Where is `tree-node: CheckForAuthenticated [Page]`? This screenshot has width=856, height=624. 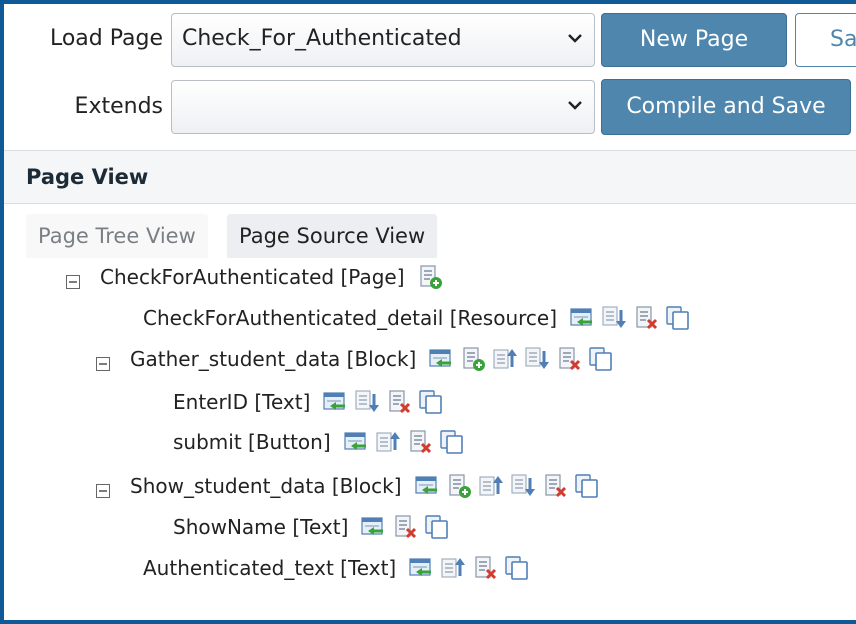
tree-node: CheckForAuthenticated [Page] is located at coordinates (254, 277).